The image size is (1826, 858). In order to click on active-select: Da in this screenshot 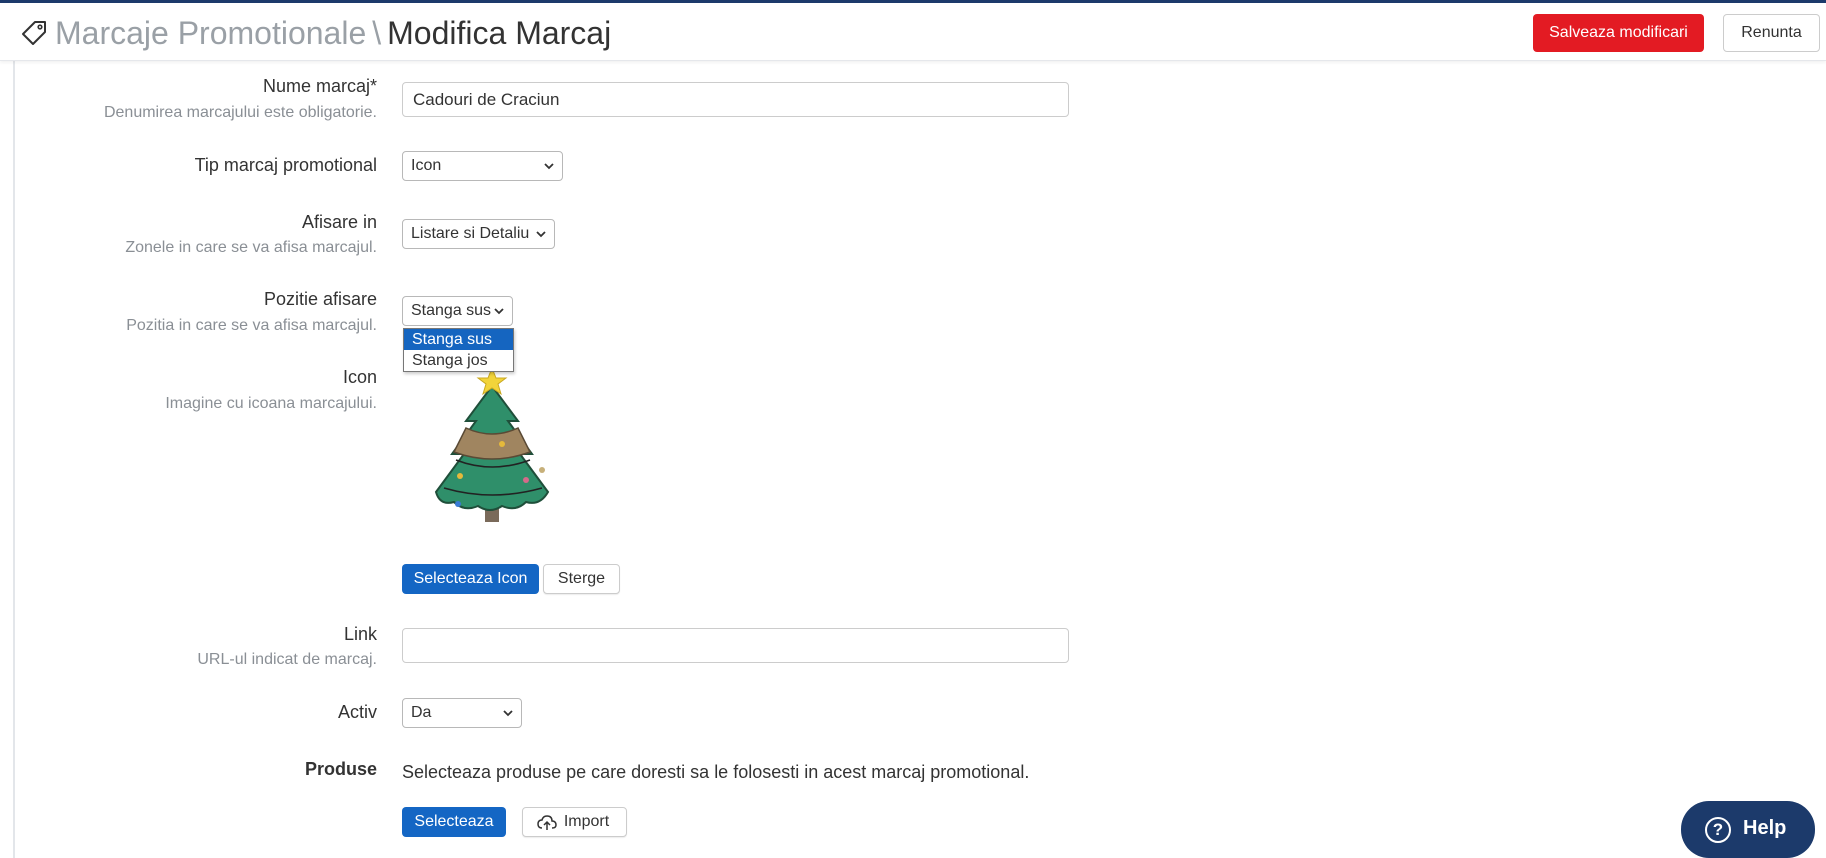, I will do `click(462, 713)`.